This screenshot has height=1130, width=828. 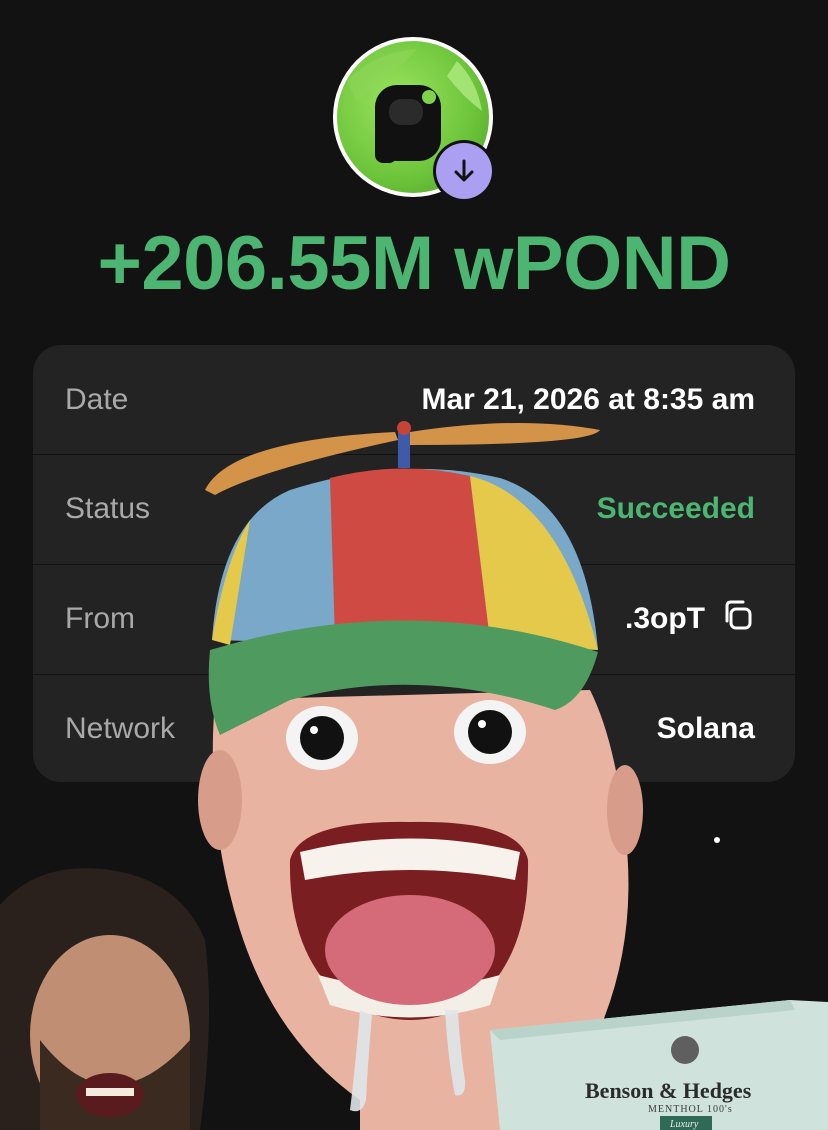 I want to click on receive-badge, so click(x=464, y=171).